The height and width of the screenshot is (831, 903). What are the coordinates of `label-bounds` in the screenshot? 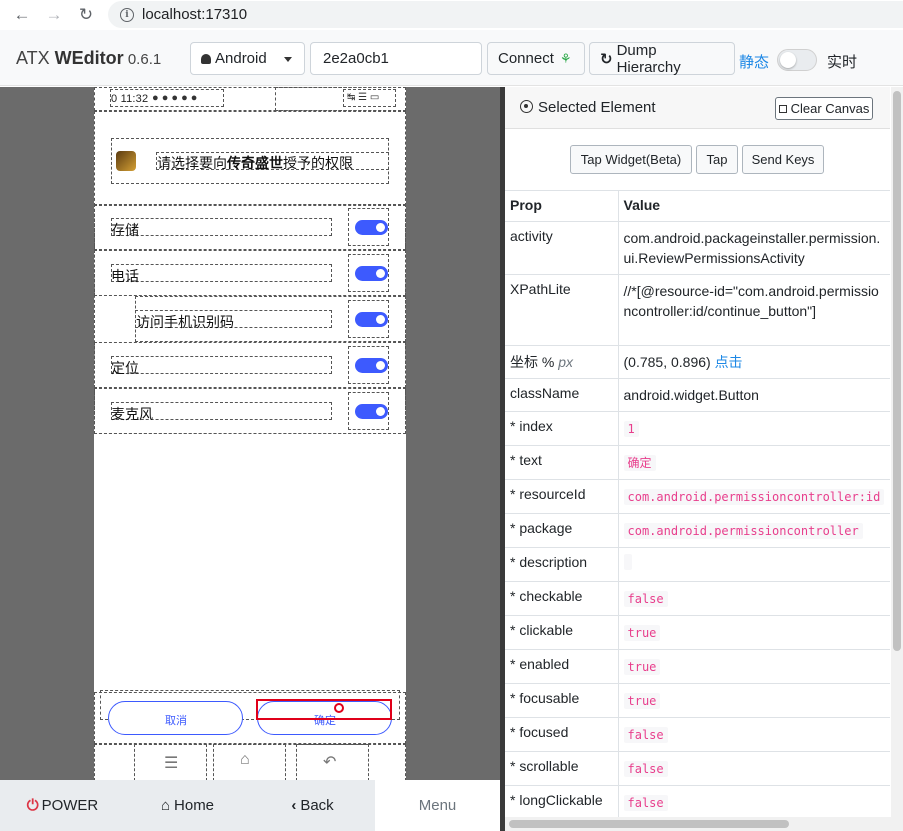 It's located at (221, 273).